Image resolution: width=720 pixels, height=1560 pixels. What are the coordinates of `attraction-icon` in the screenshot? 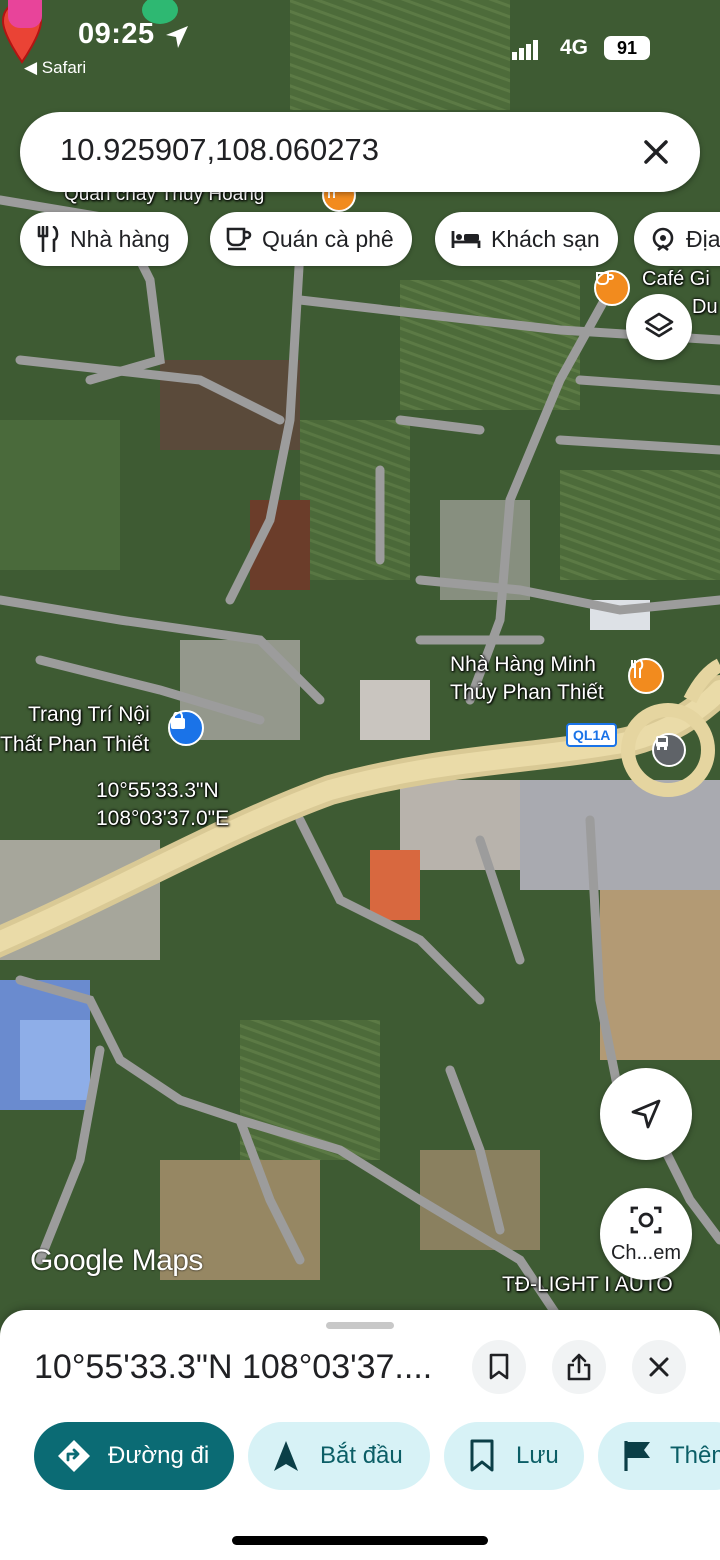 It's located at (663, 239).